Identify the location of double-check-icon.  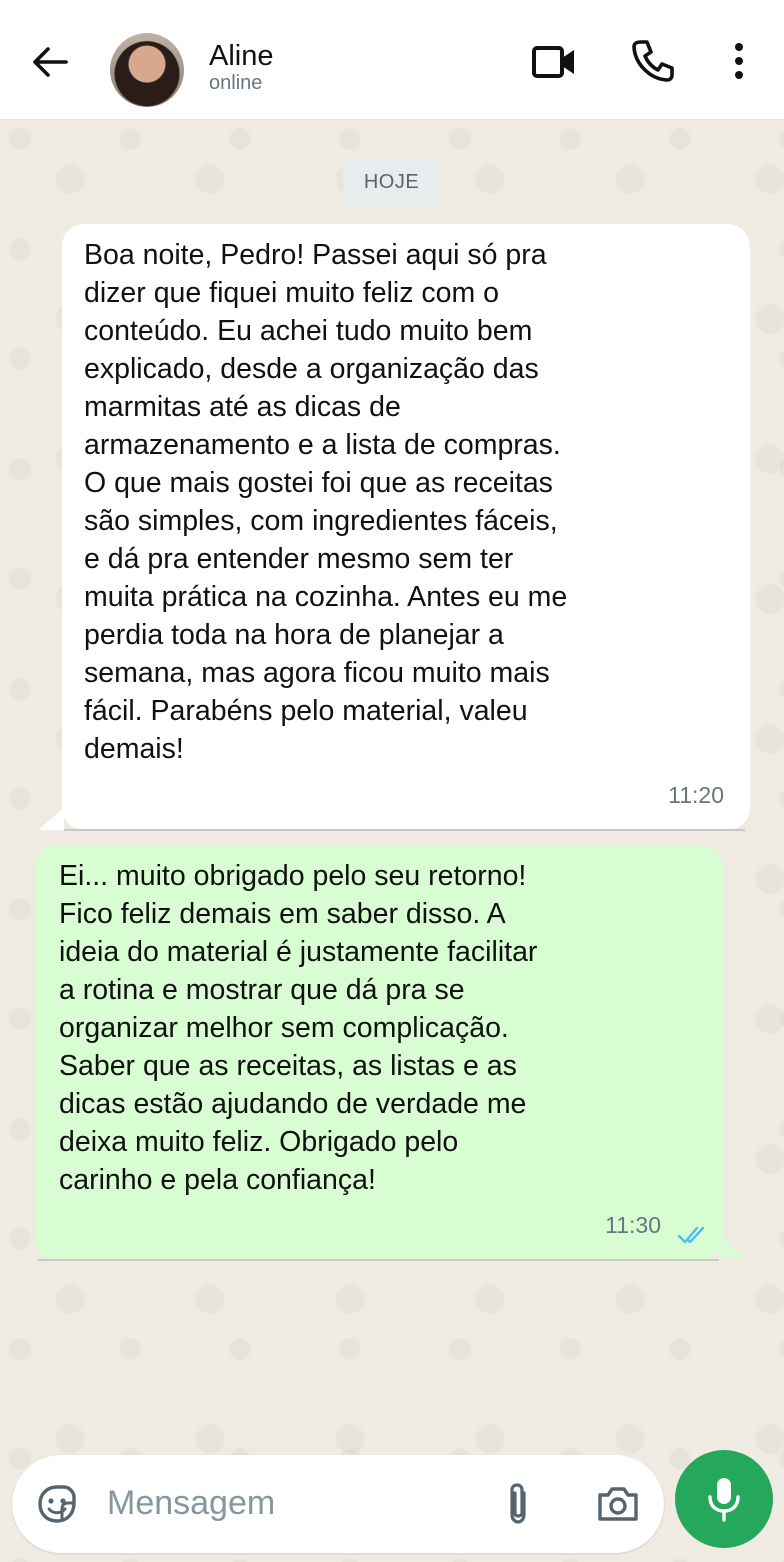
(691, 1235).